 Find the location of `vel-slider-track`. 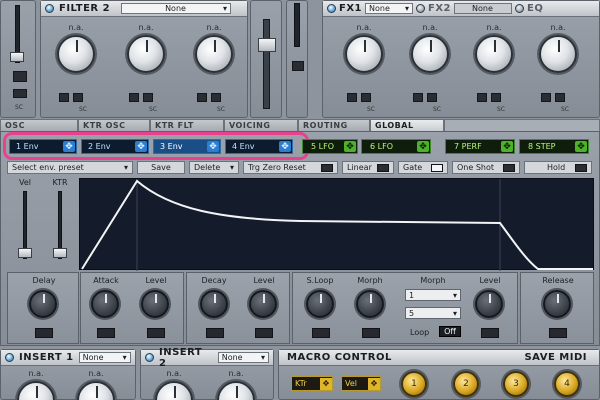

vel-slider-track is located at coordinates (25, 225).